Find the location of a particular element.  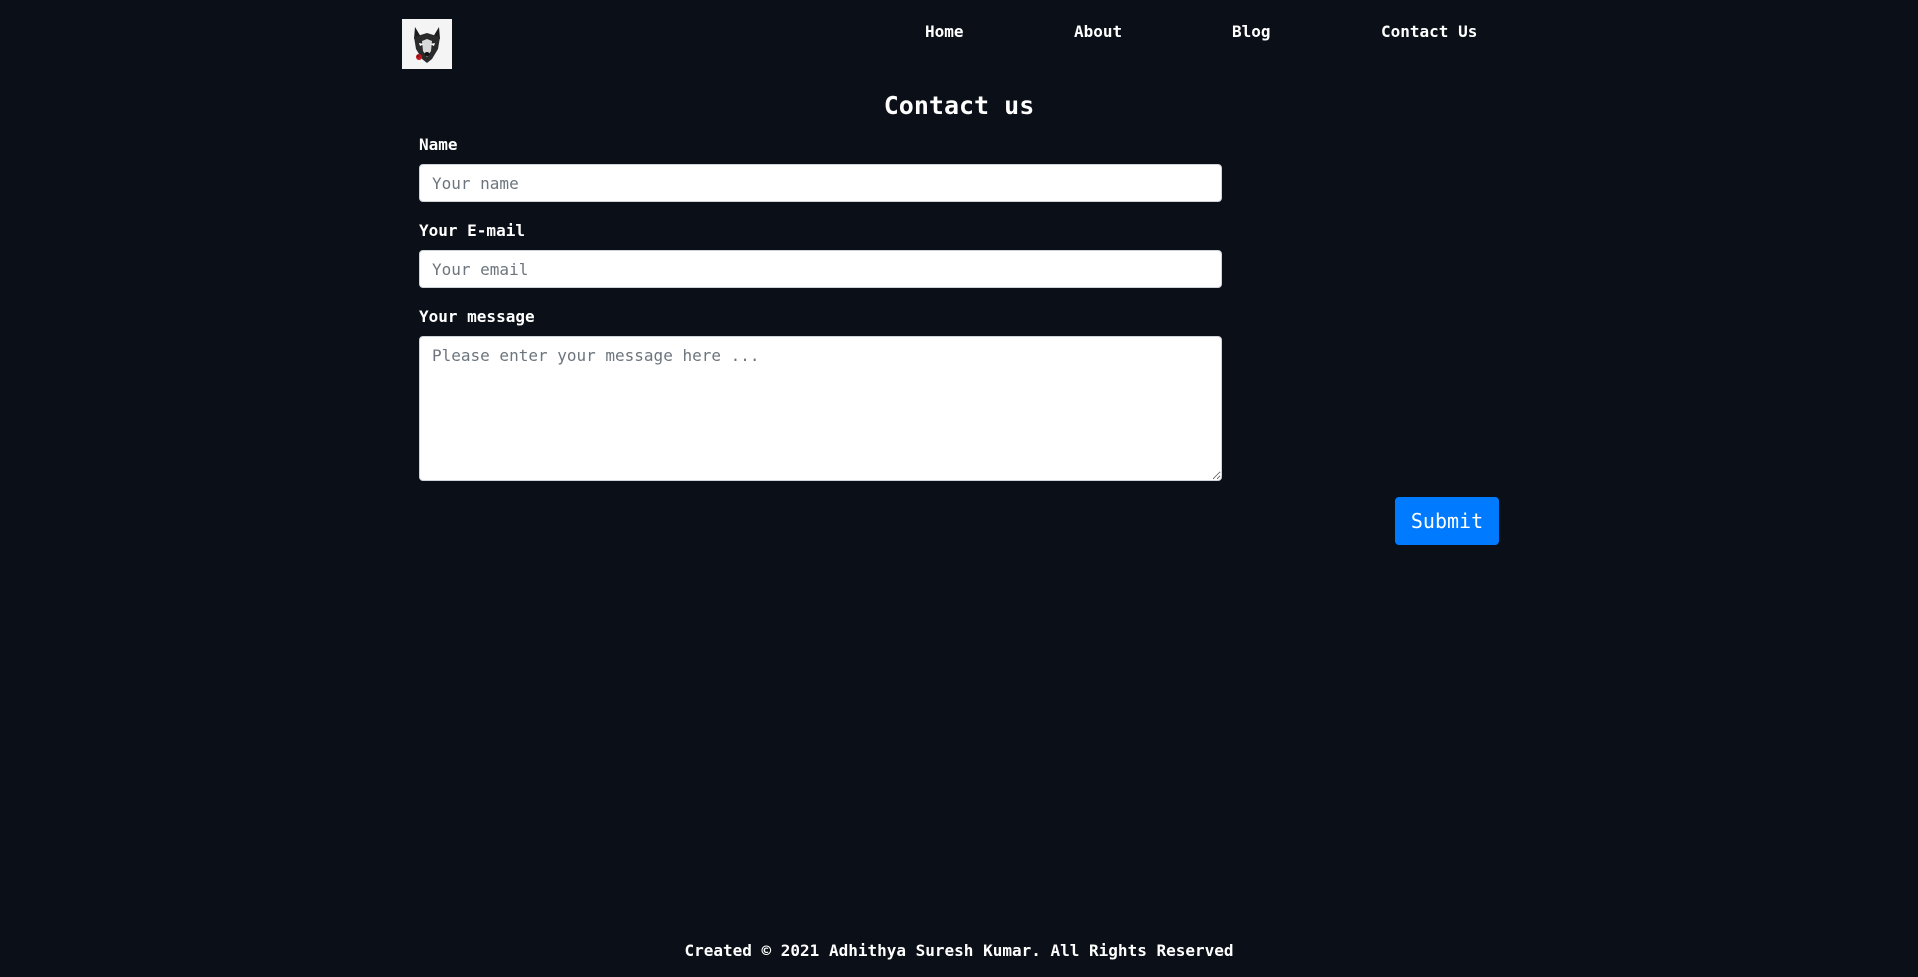

page-title: Contact us is located at coordinates (959, 105).